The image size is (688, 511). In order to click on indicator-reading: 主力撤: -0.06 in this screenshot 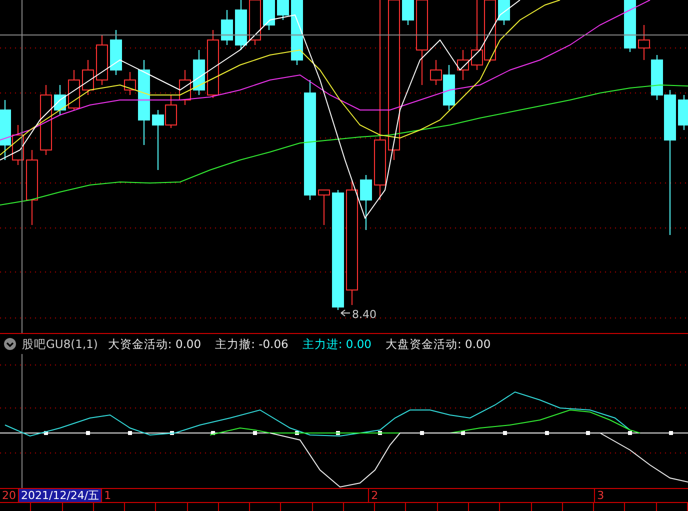, I will do `click(251, 344)`.